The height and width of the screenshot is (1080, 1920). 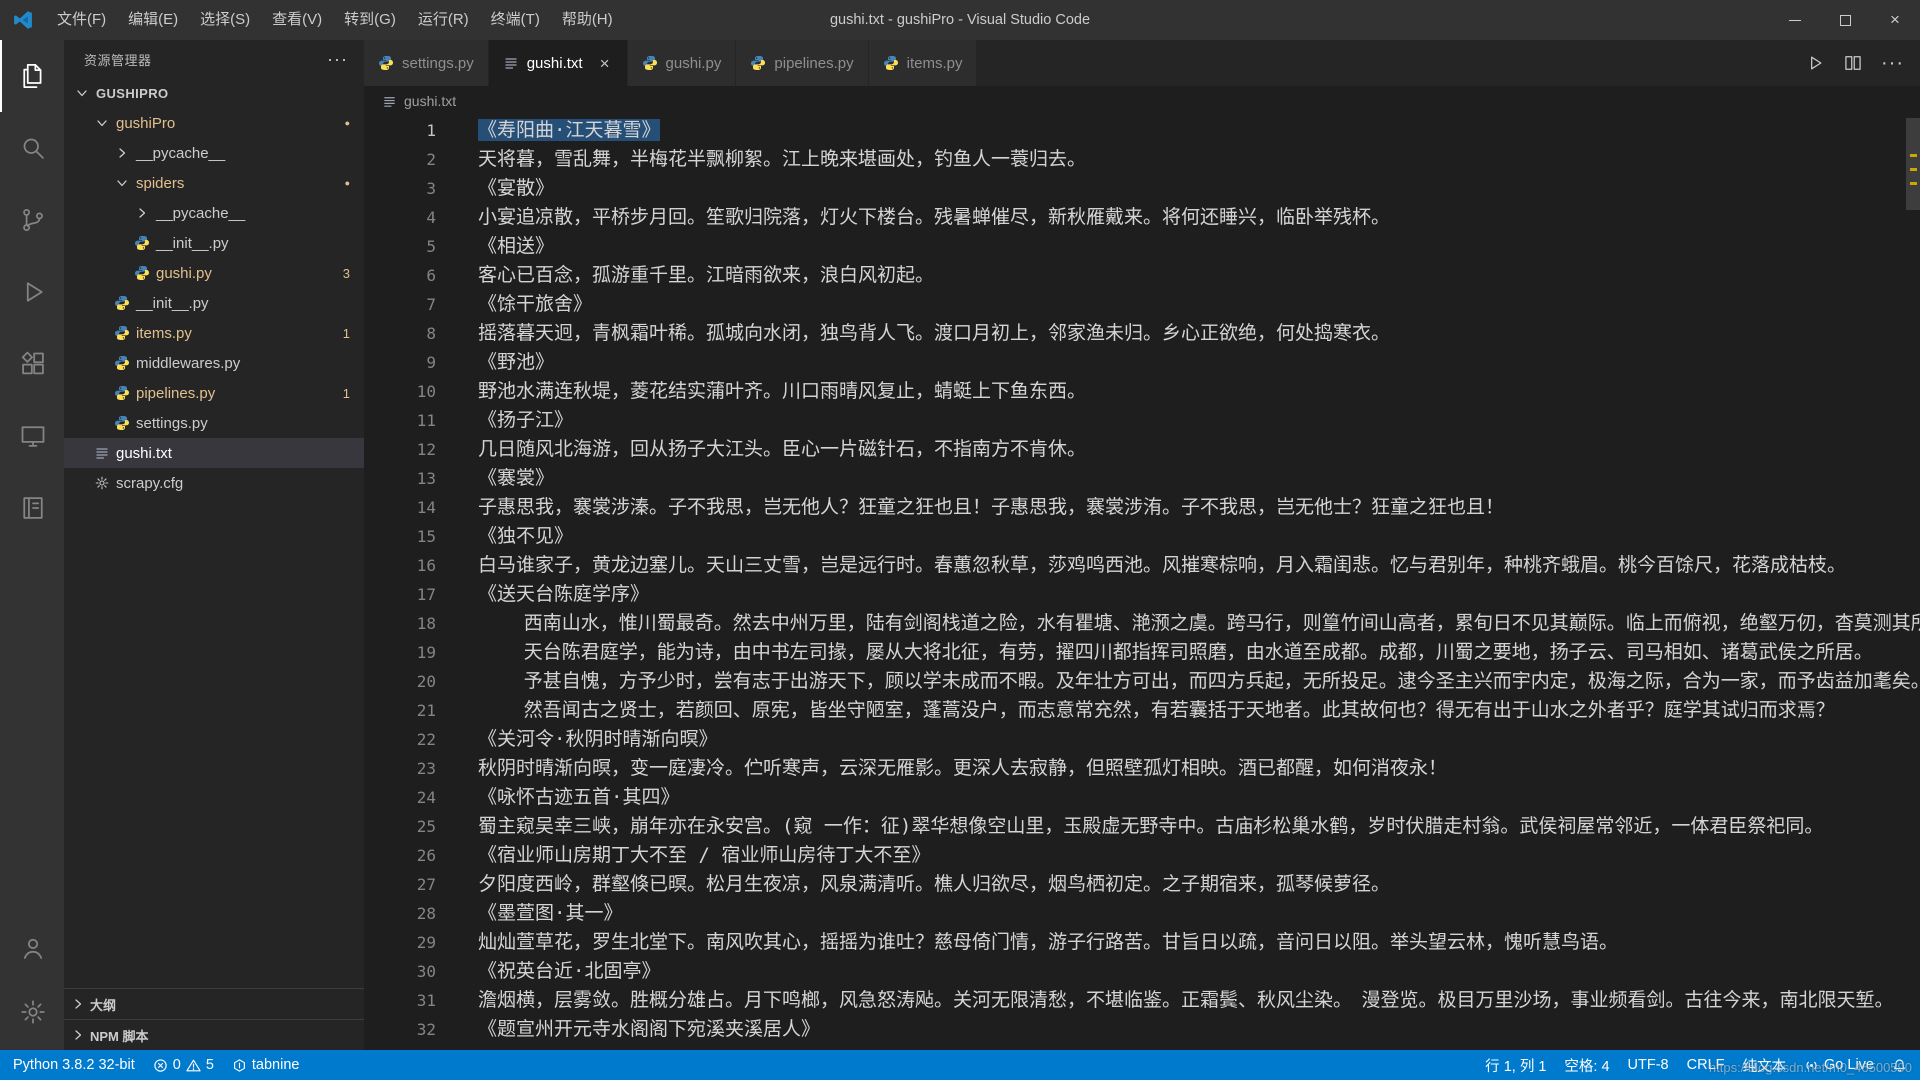 I want to click on tree-item-GUSHIPRO: GUSHIPRO, so click(x=214, y=93).